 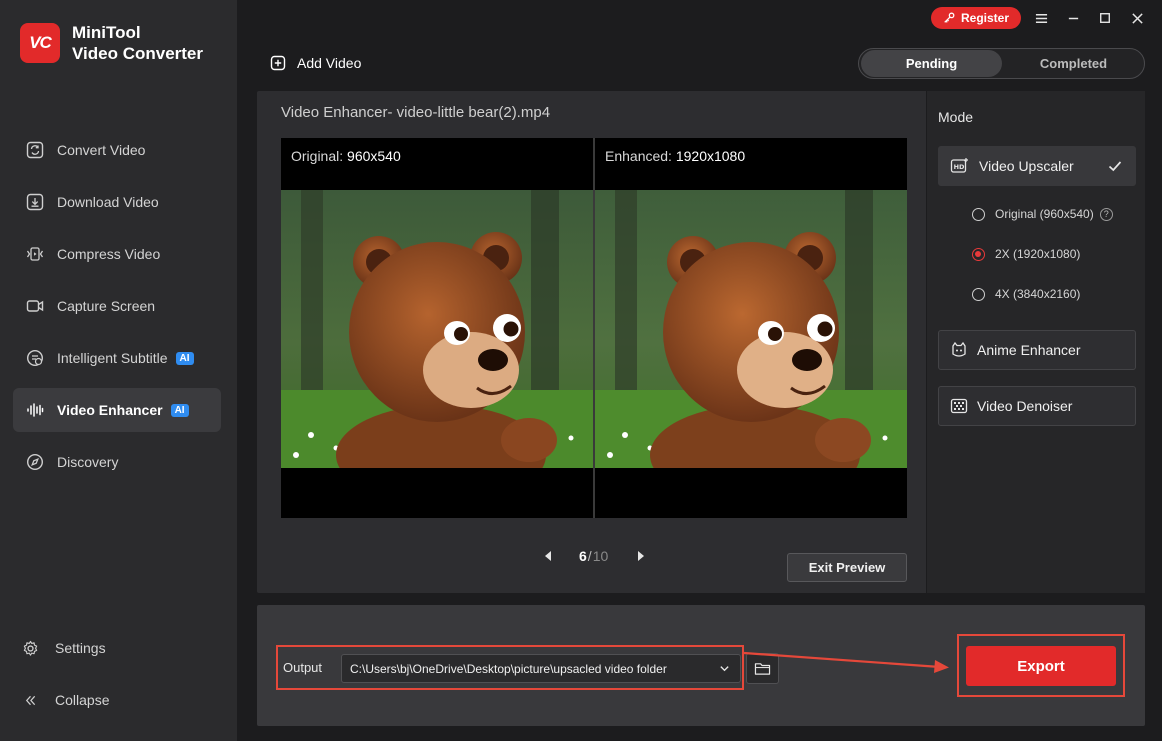 I want to click on sidebar-item-label: Compress Video, so click(x=109, y=254).